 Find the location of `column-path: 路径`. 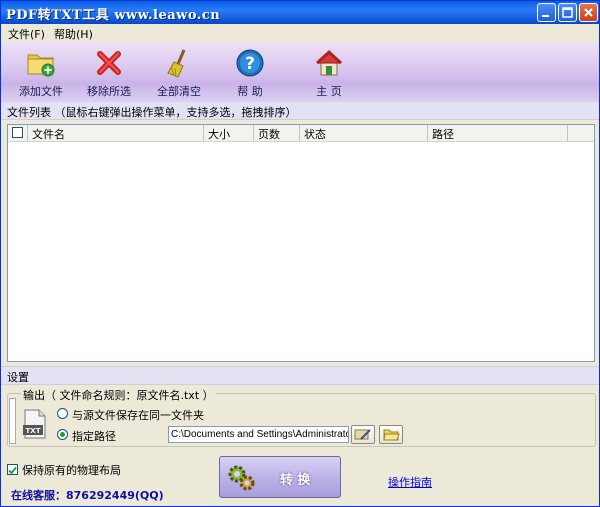

column-path: 路径 is located at coordinates (498, 133).